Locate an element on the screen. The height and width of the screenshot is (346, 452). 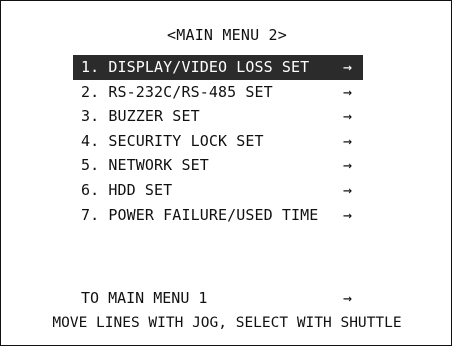
menu-item-power-failure-used-time: 7. POWER FAILURE/USED TIME → is located at coordinates (218, 215).